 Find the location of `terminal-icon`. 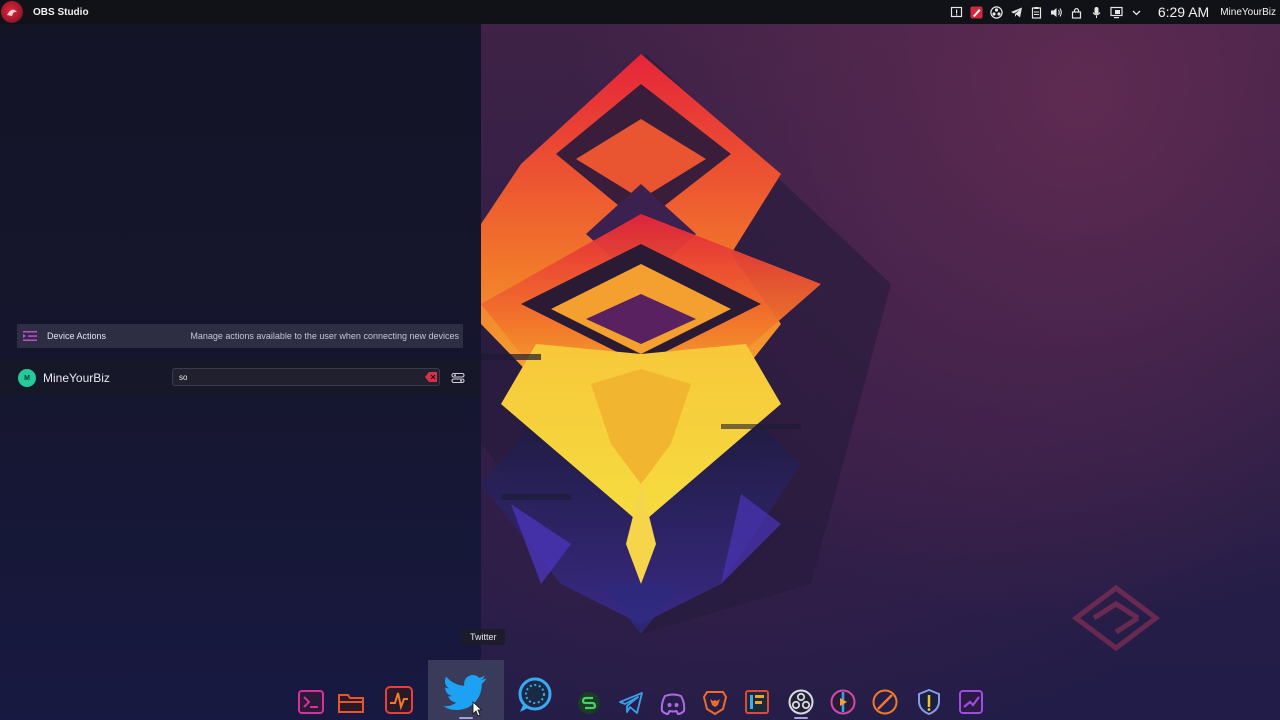

terminal-icon is located at coordinates (311, 702).